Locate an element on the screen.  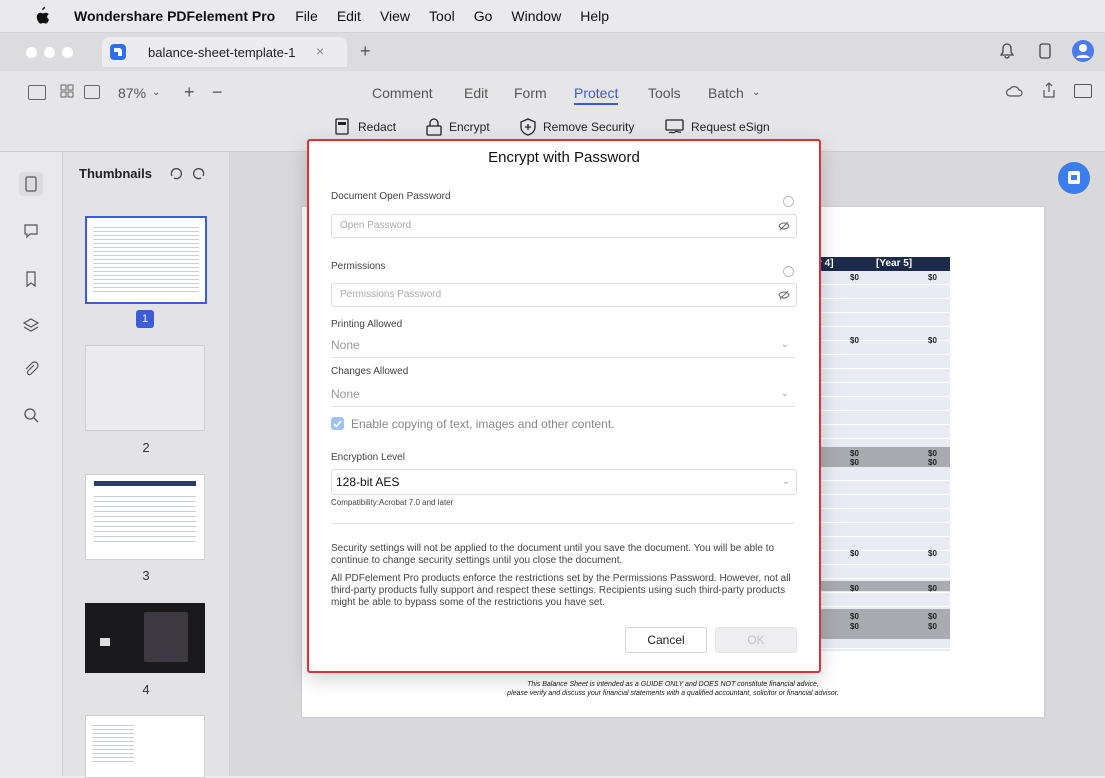
menu-go: Go is located at coordinates (483, 16).